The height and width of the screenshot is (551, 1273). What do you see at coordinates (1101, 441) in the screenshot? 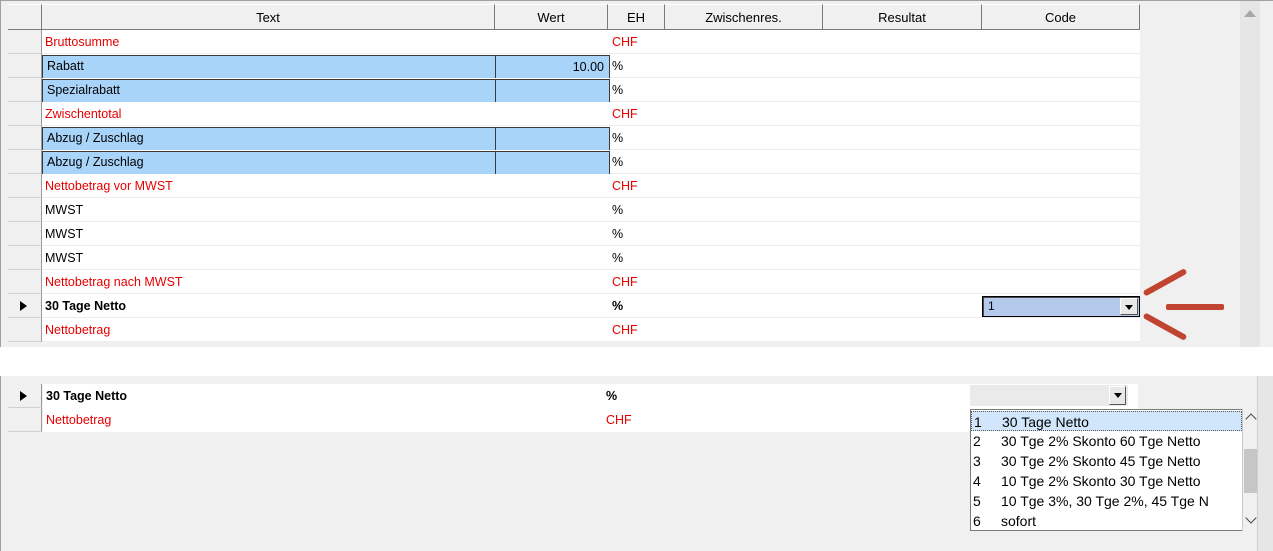
I see `code-option-label: 30 Tge 2% Skonto 60 Tge Netto` at bounding box center [1101, 441].